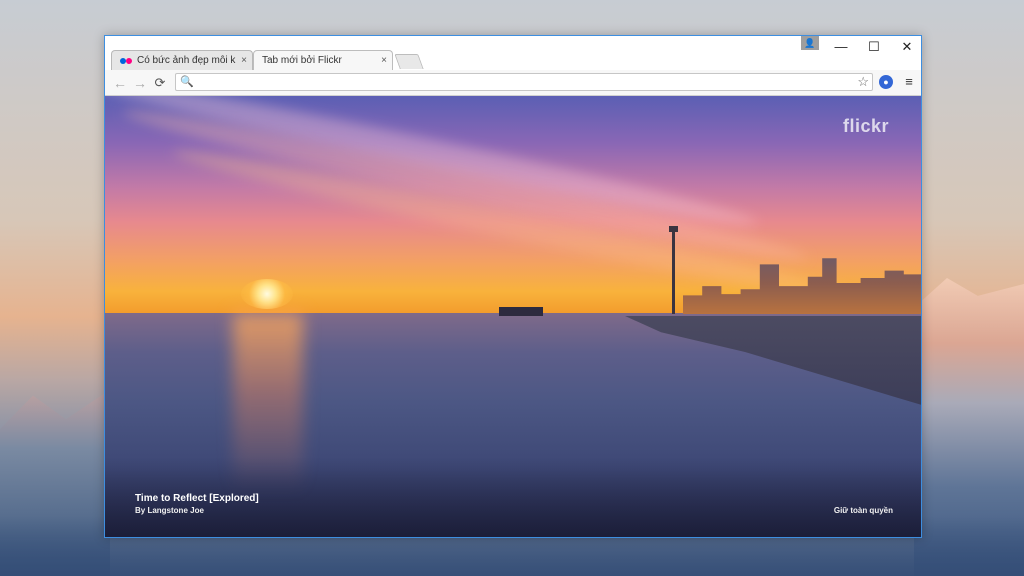 The width and height of the screenshot is (1024, 576). What do you see at coordinates (160, 83) in the screenshot?
I see `reload-icon: ⟳` at bounding box center [160, 83].